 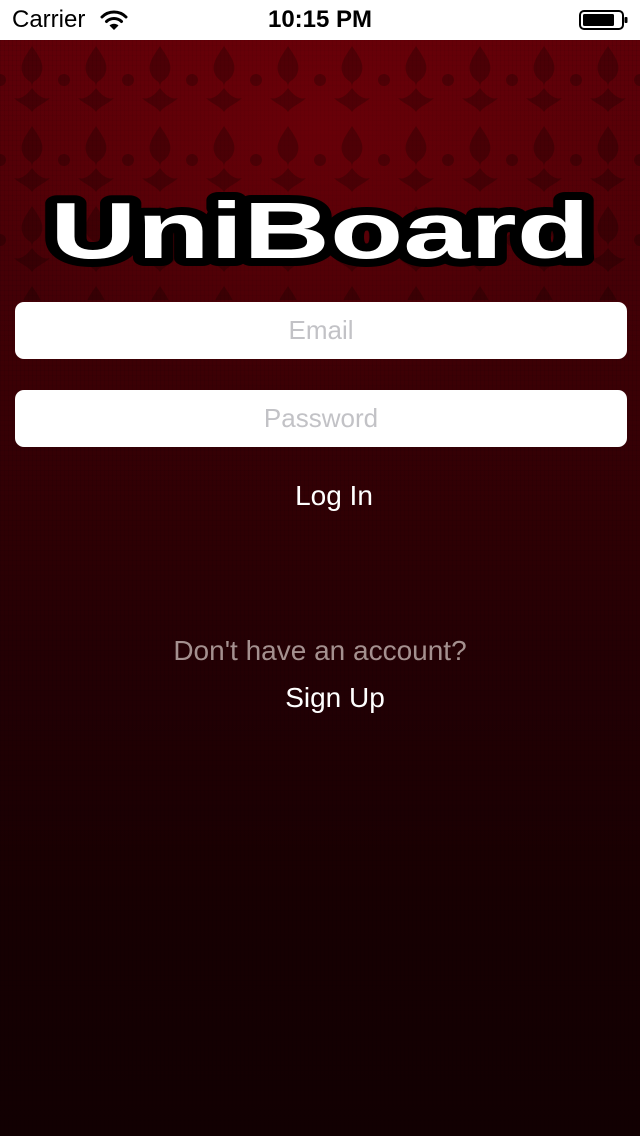 I want to click on no-account-prompt: Don't have an account?, so click(x=320, y=650).